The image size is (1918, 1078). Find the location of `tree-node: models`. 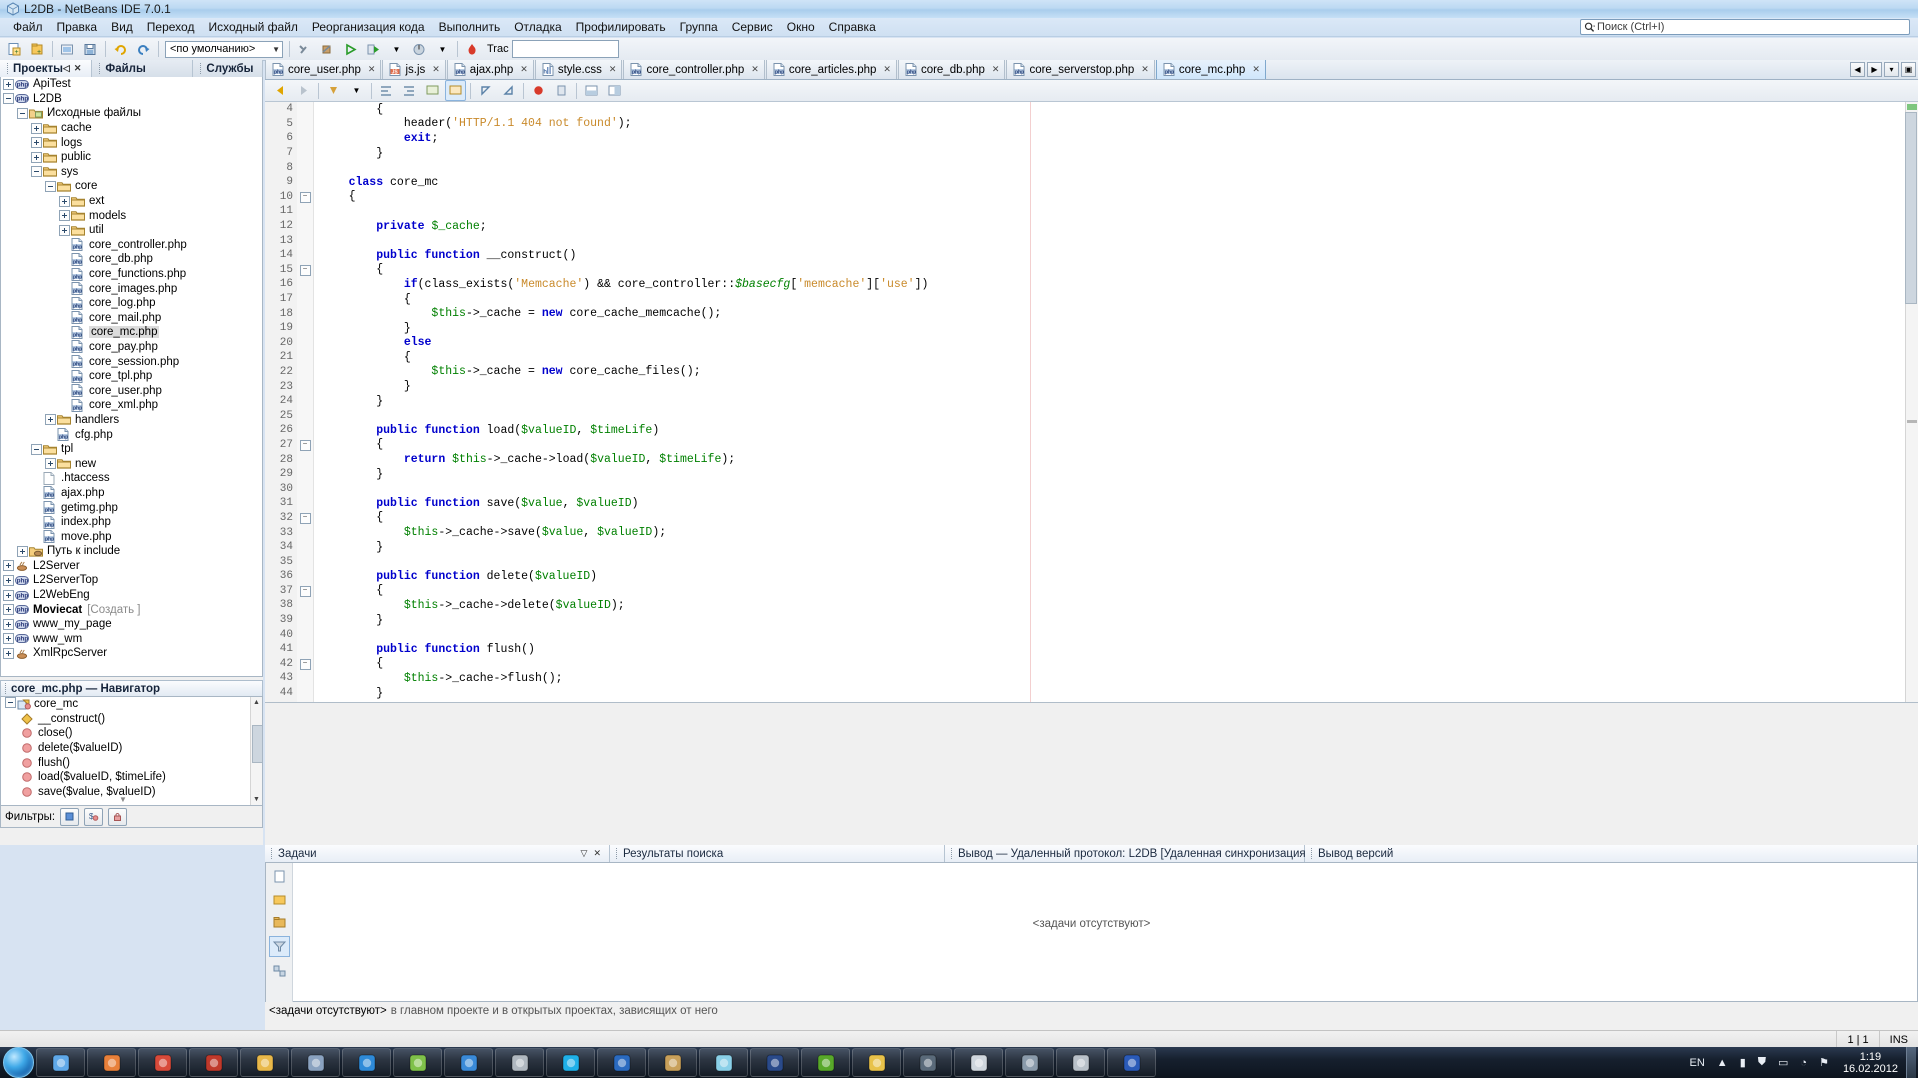

tree-node: models is located at coordinates (131, 215).